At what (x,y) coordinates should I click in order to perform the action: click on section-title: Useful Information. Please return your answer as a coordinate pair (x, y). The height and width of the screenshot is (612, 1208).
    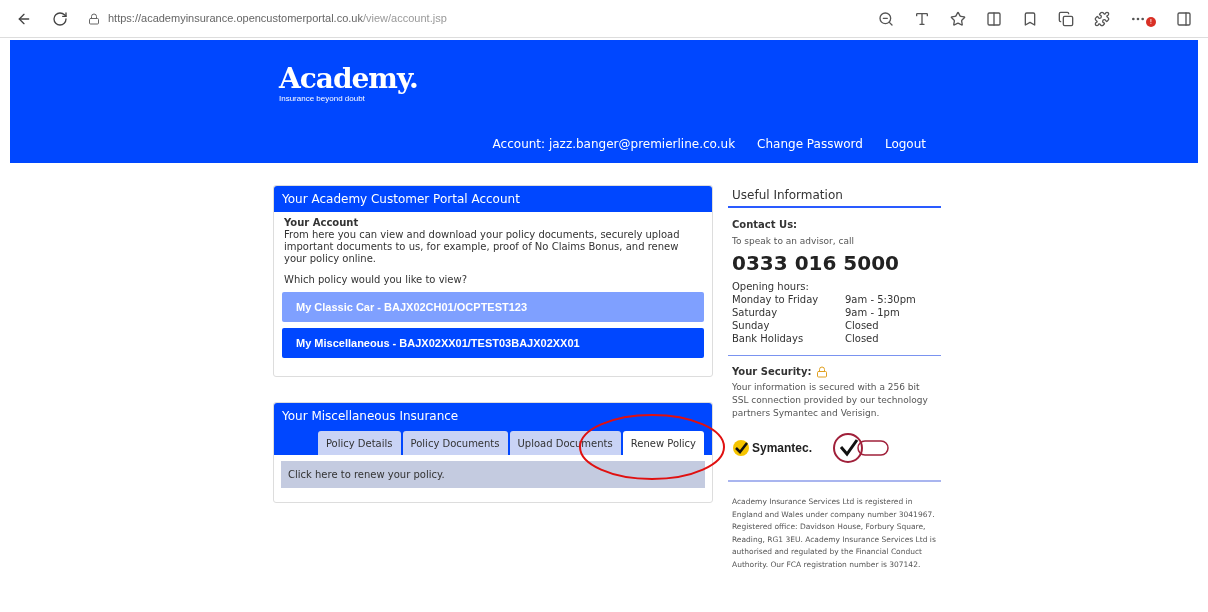
    Looking at the image, I should click on (834, 196).